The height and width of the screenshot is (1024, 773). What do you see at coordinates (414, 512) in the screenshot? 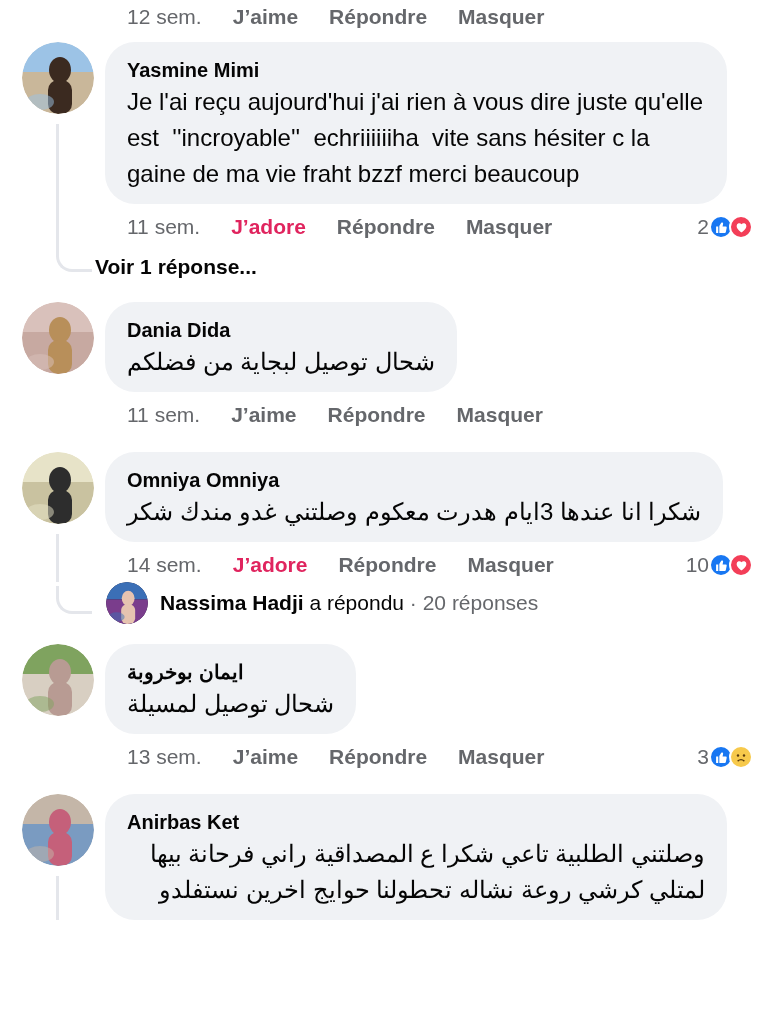
I see `comment-text: شكرا انا عندها 3ايام هدرت معكوم وصلتني غدو مندك شكر` at bounding box center [414, 512].